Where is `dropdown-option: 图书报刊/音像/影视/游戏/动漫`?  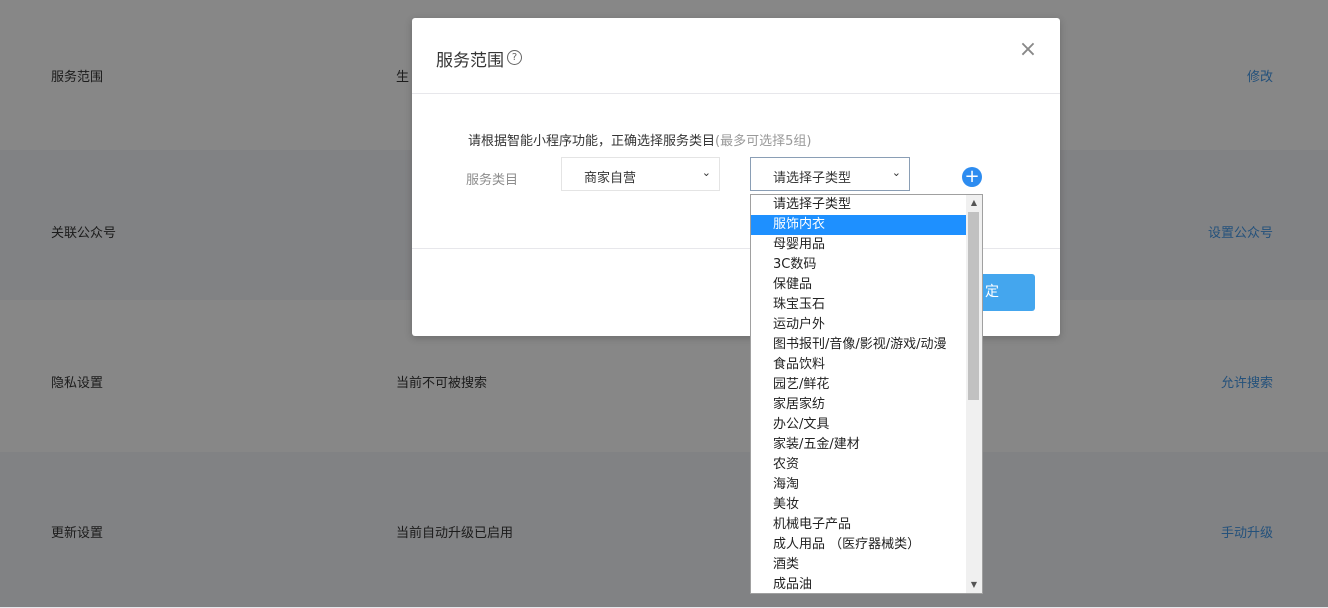
dropdown-option: 图书报刊/音像/影视/游戏/动漫 is located at coordinates (858, 345).